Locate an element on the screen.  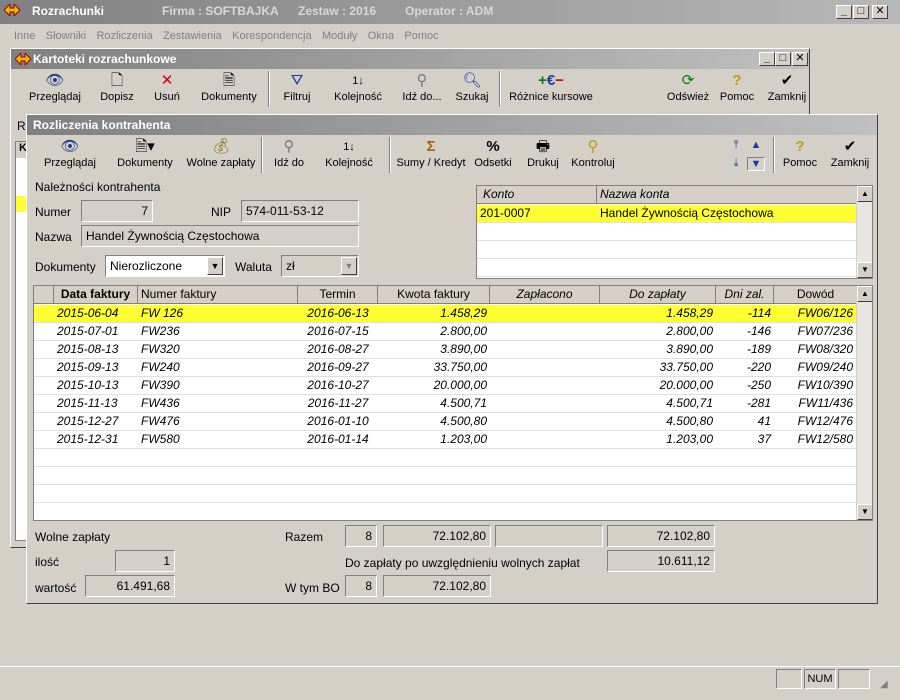
rk-zamknij-button: ✔ Zamknij is located at coordinates (850, 153).